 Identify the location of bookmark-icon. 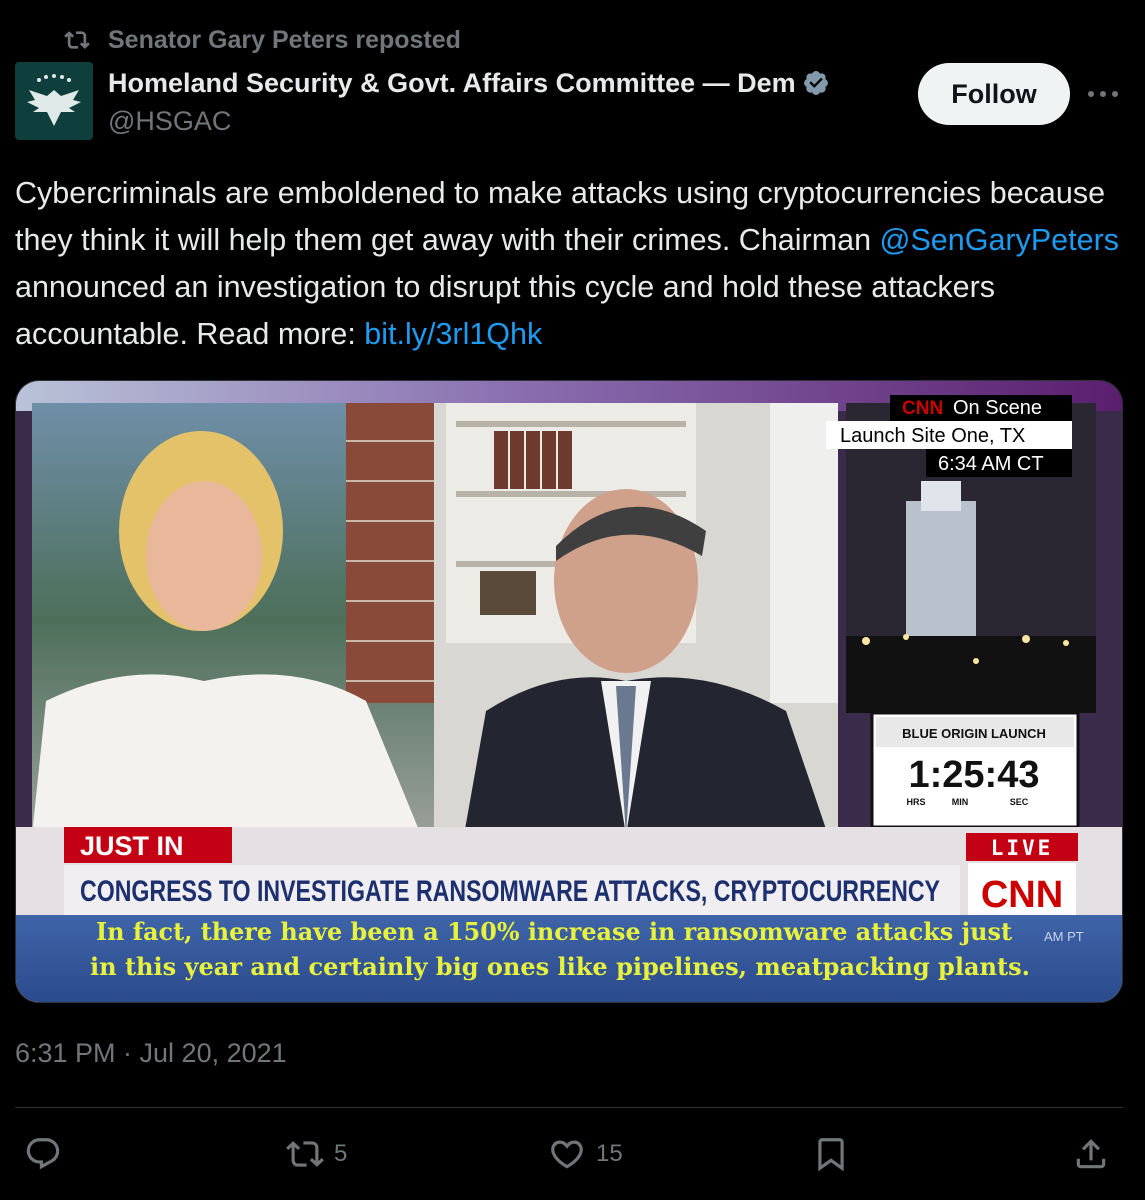
(831, 1155).